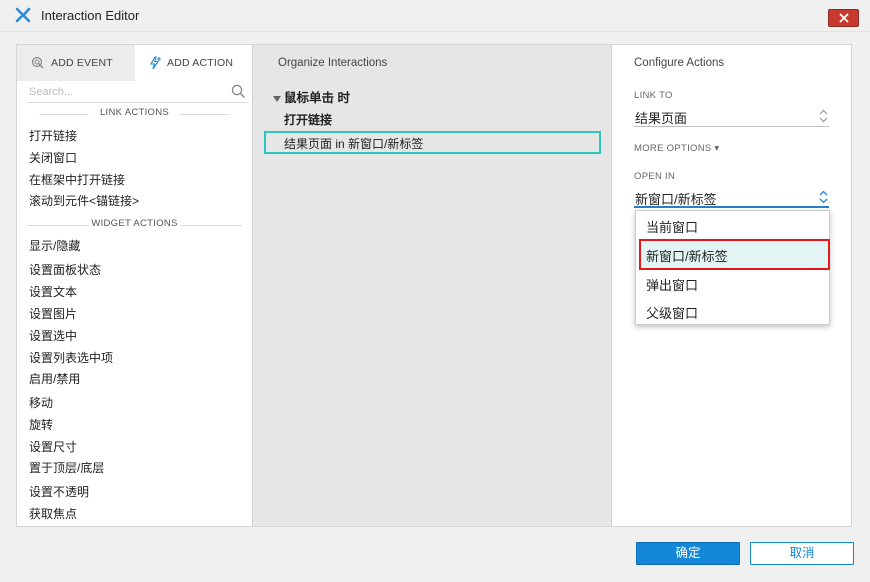  Describe the element at coordinates (53, 336) in the screenshot. I see `action-item: 设置选中` at that location.